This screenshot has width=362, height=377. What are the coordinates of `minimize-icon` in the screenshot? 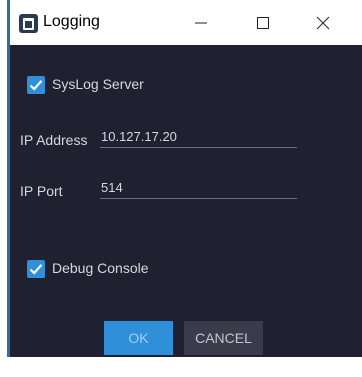 It's located at (201, 23).